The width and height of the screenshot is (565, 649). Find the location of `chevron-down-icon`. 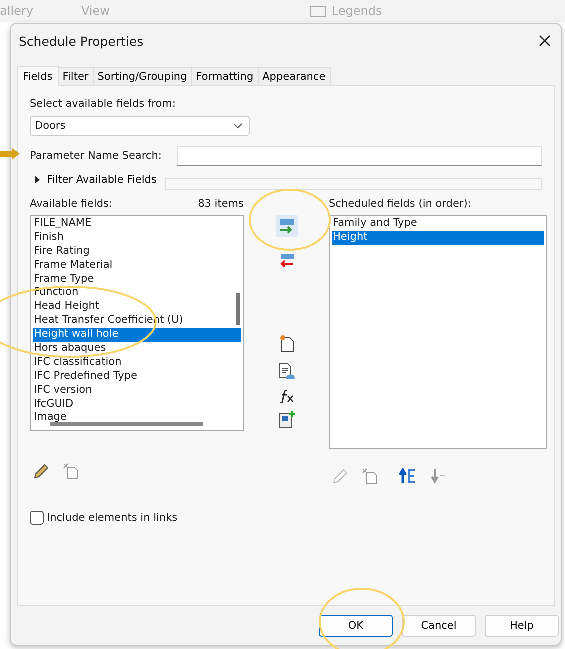

chevron-down-icon is located at coordinates (238, 126).